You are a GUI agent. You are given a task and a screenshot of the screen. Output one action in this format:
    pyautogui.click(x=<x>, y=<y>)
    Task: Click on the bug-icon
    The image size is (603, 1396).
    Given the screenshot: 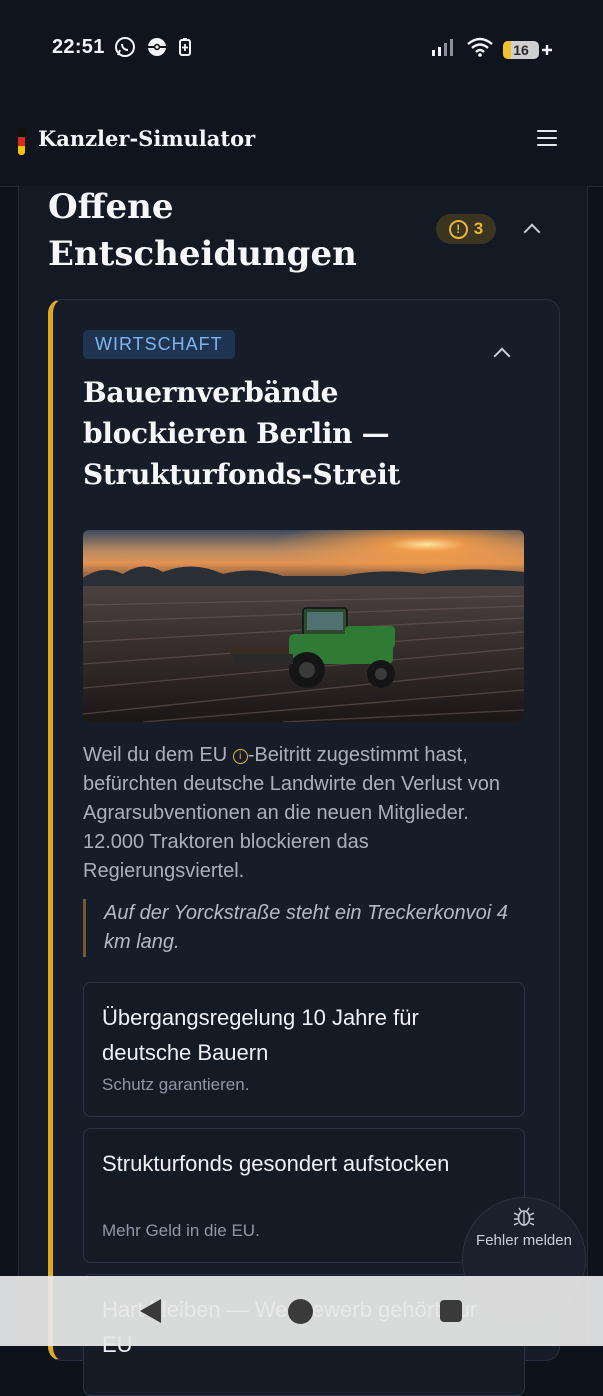 What is the action you would take?
    pyautogui.click(x=524, y=1219)
    